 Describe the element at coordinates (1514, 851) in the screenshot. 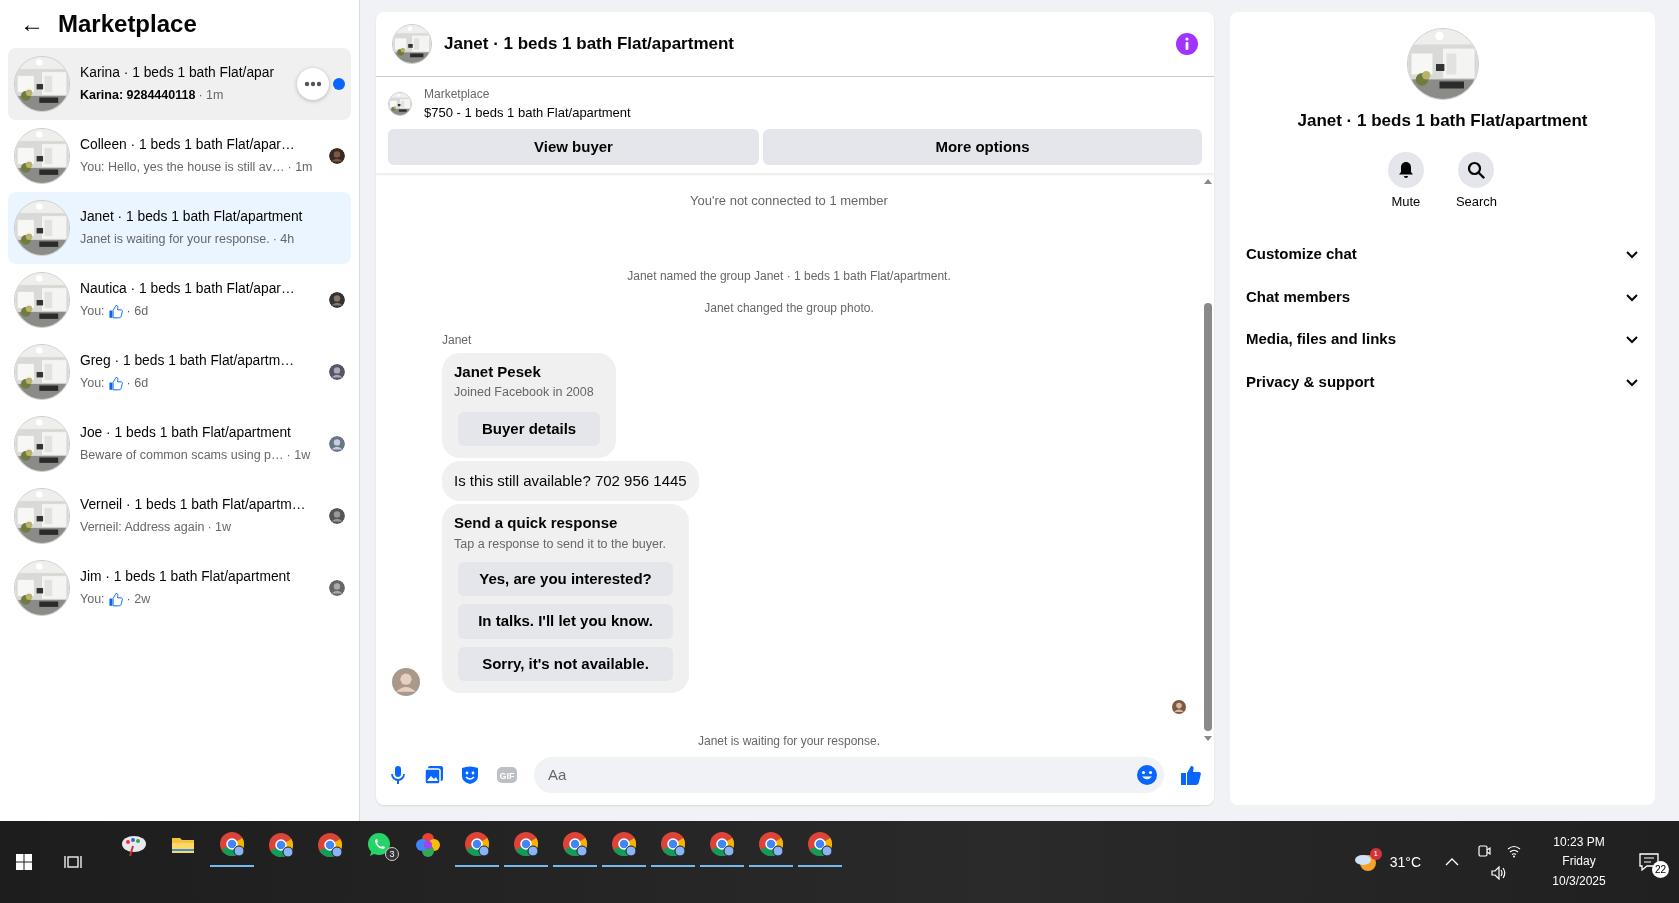

I see `wifi-icon` at that location.